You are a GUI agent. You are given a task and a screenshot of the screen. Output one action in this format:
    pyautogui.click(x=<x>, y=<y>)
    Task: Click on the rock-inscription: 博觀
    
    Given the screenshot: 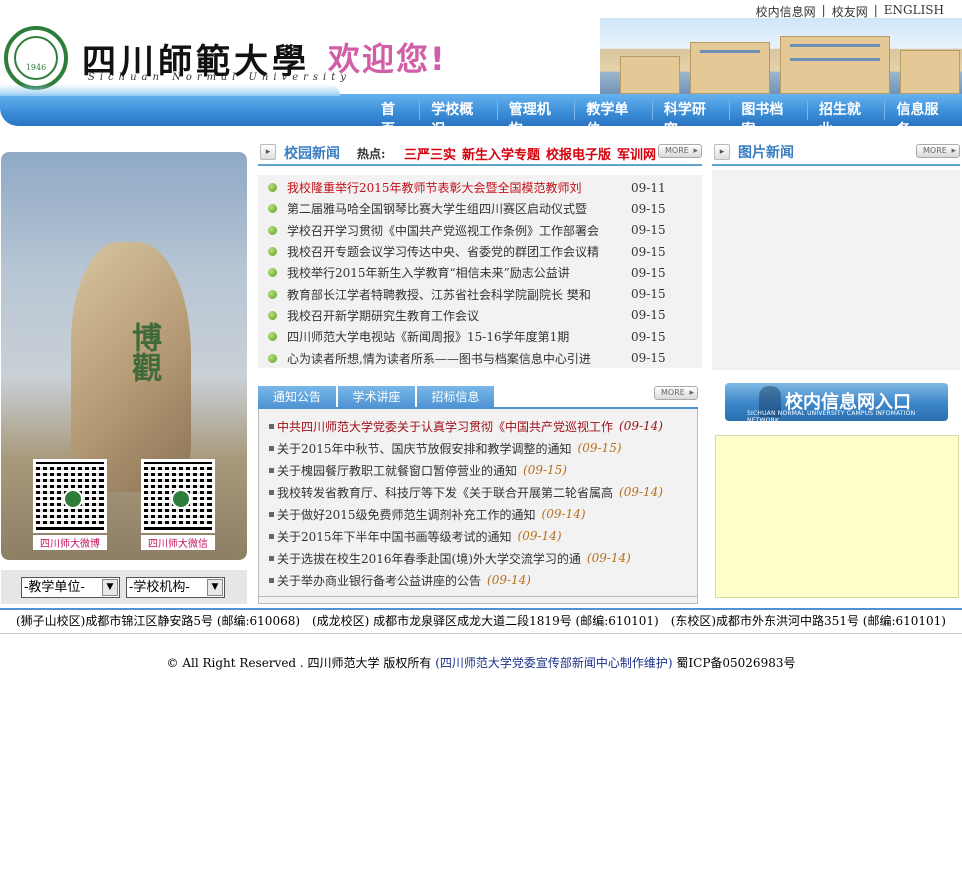 What is the action you would take?
    pyautogui.click(x=143, y=352)
    